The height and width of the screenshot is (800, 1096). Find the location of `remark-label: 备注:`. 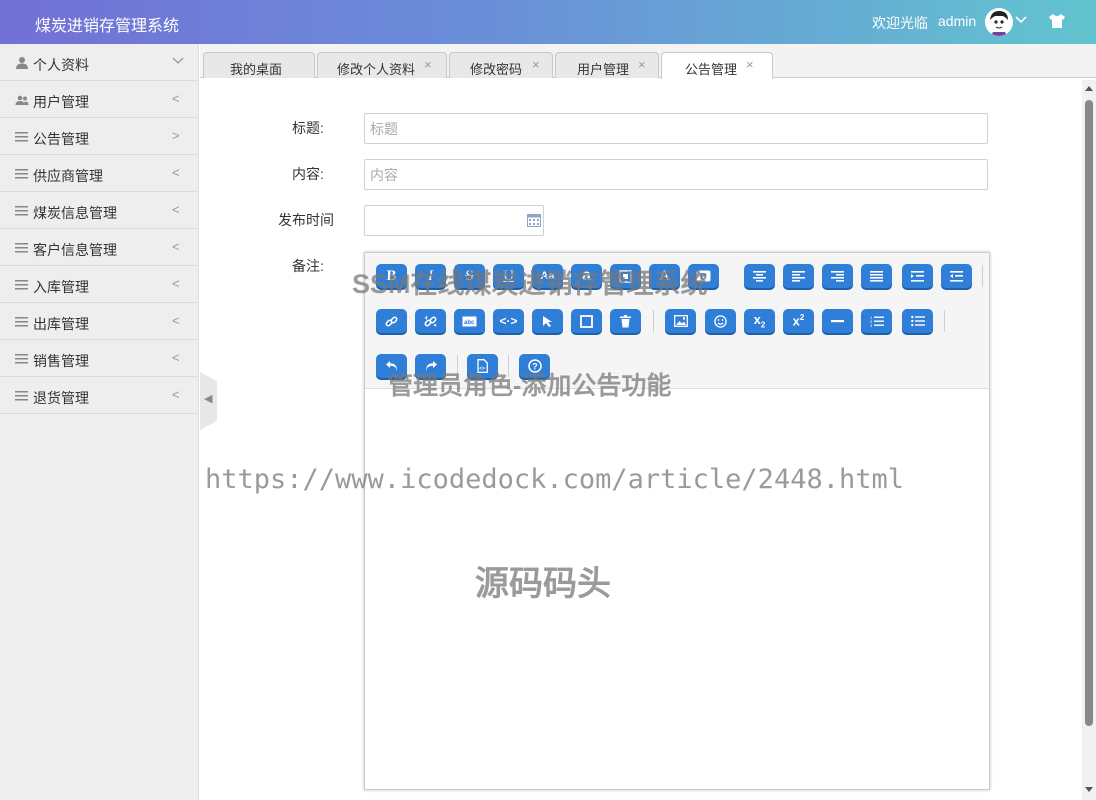

remark-label: 备注: is located at coordinates (308, 266).